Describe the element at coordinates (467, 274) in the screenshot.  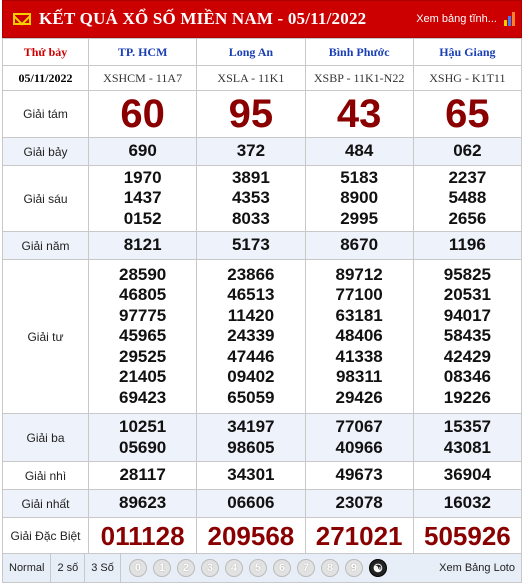
I see `prize-number: 95825` at that location.